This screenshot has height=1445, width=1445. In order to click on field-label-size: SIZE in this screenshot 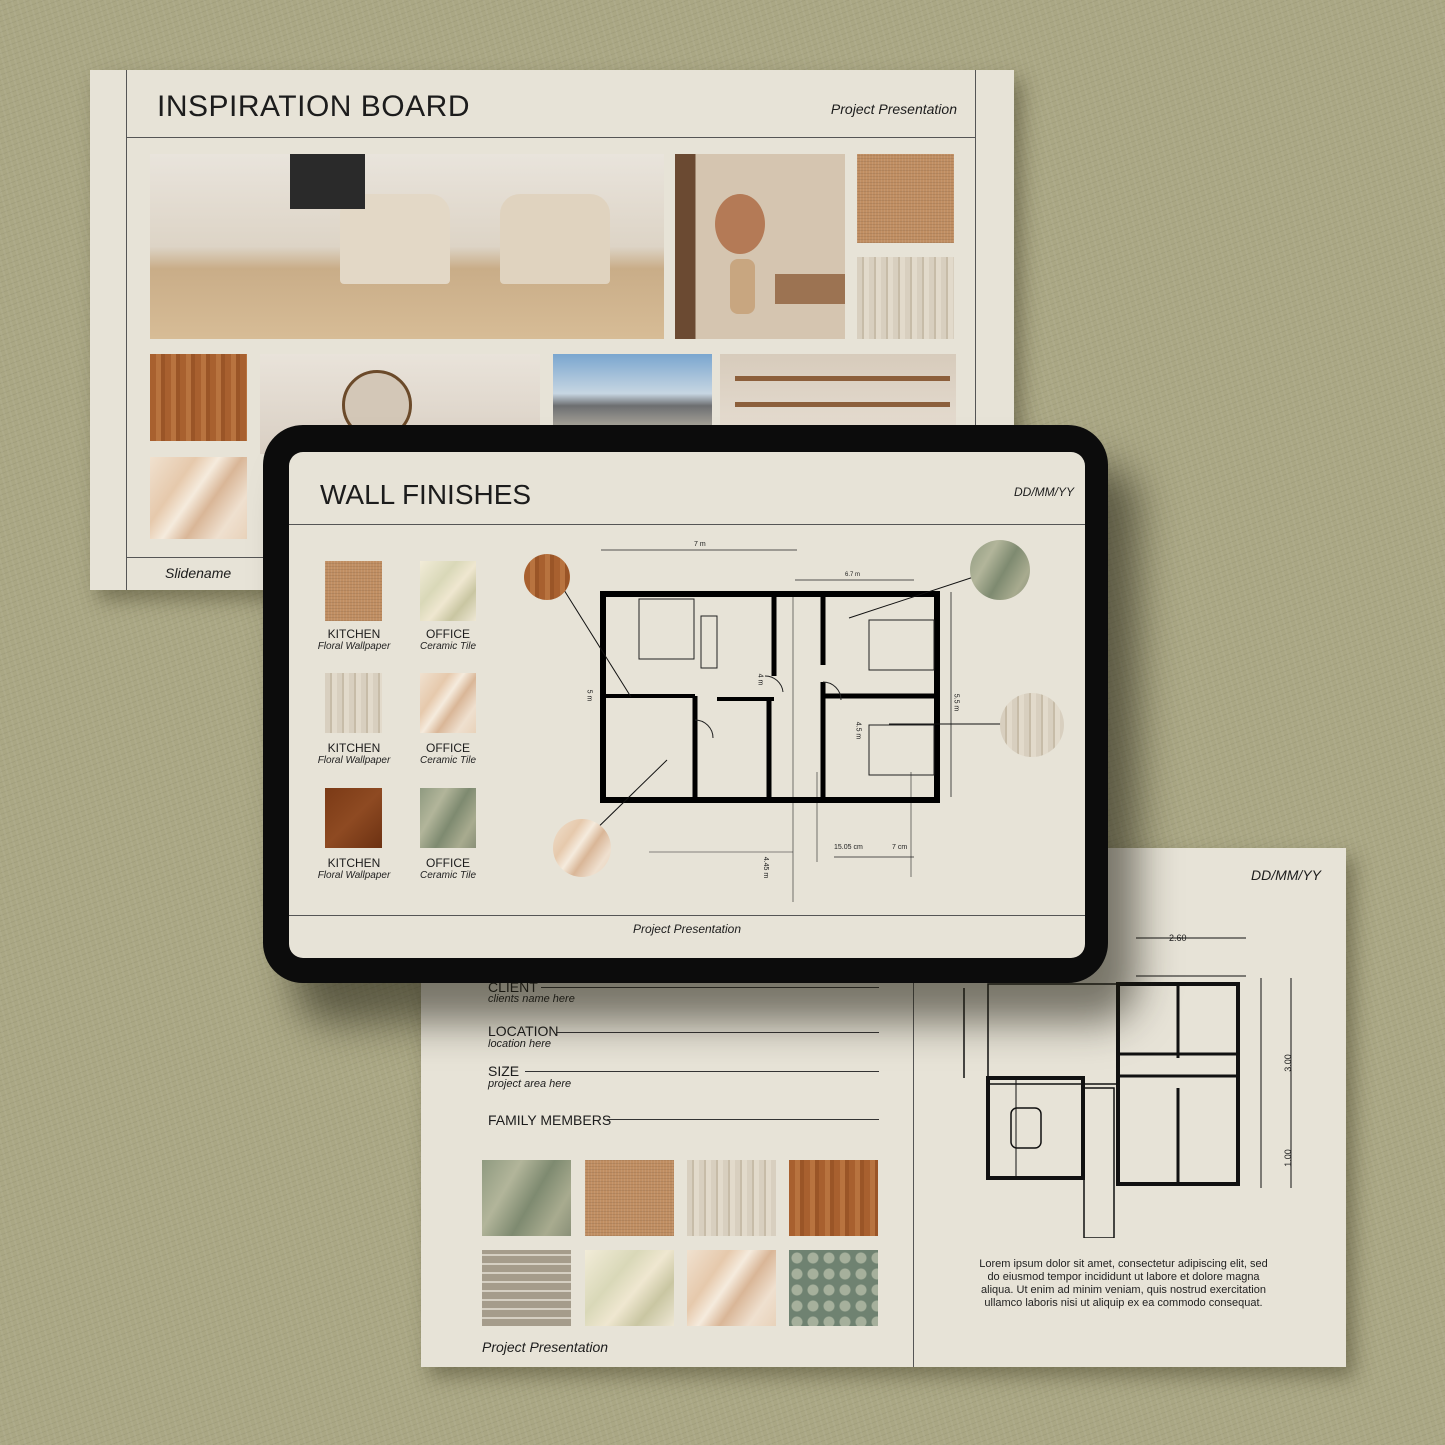, I will do `click(504, 1071)`.